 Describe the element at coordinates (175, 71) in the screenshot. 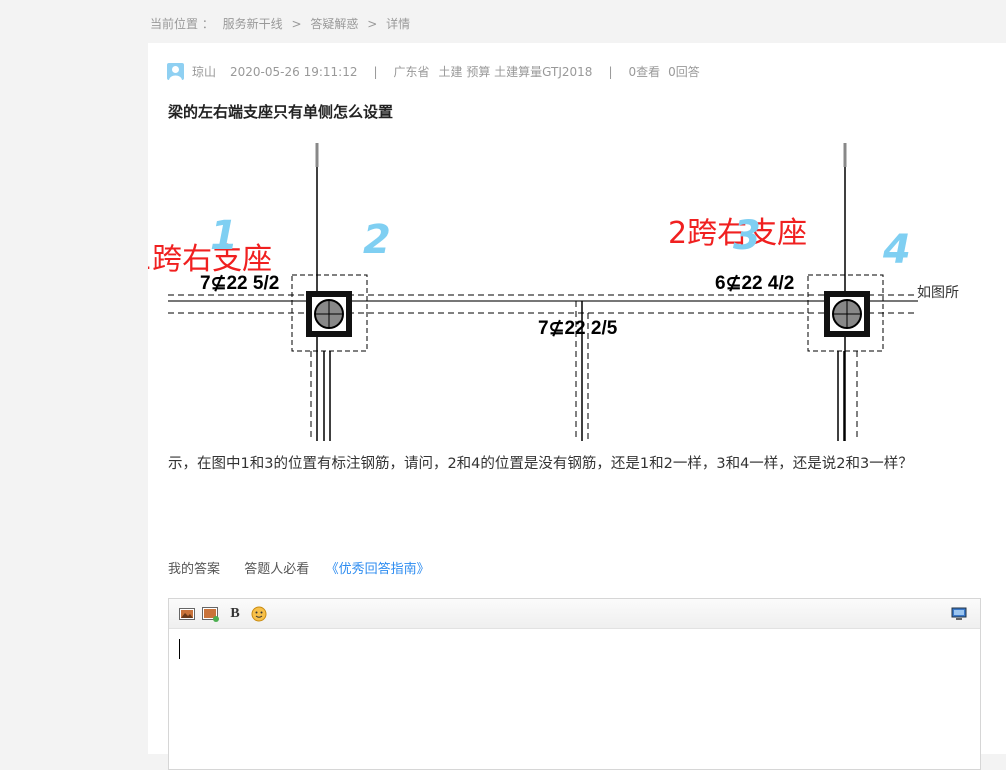

I see `avatar` at that location.